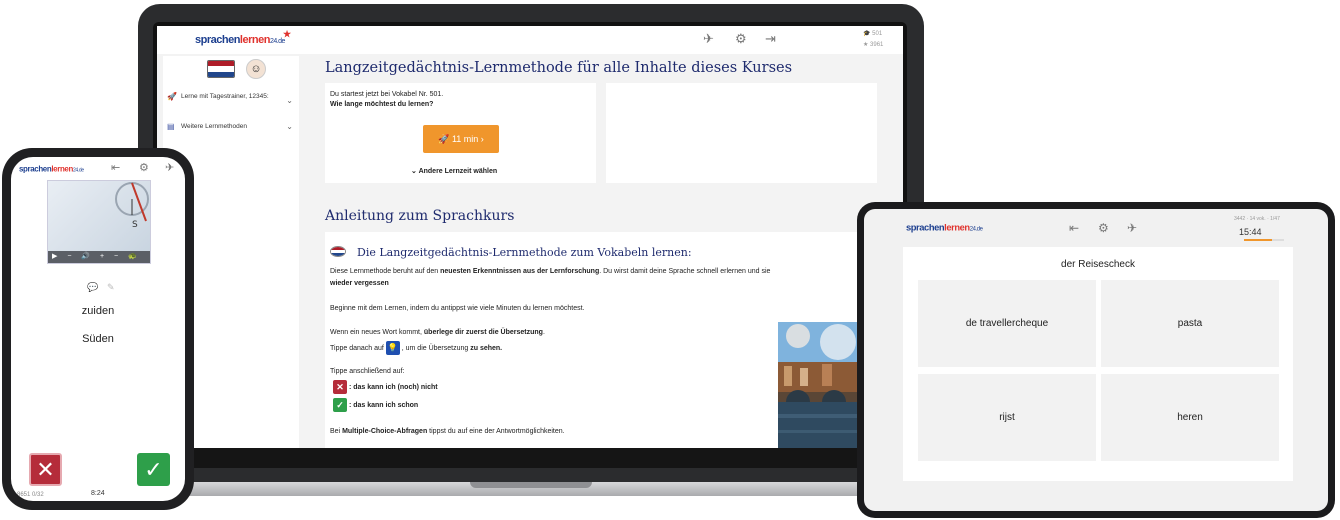 The height and width of the screenshot is (520, 1340). Describe the element at coordinates (256, 69) in the screenshot. I see `avatar: ☺` at that location.